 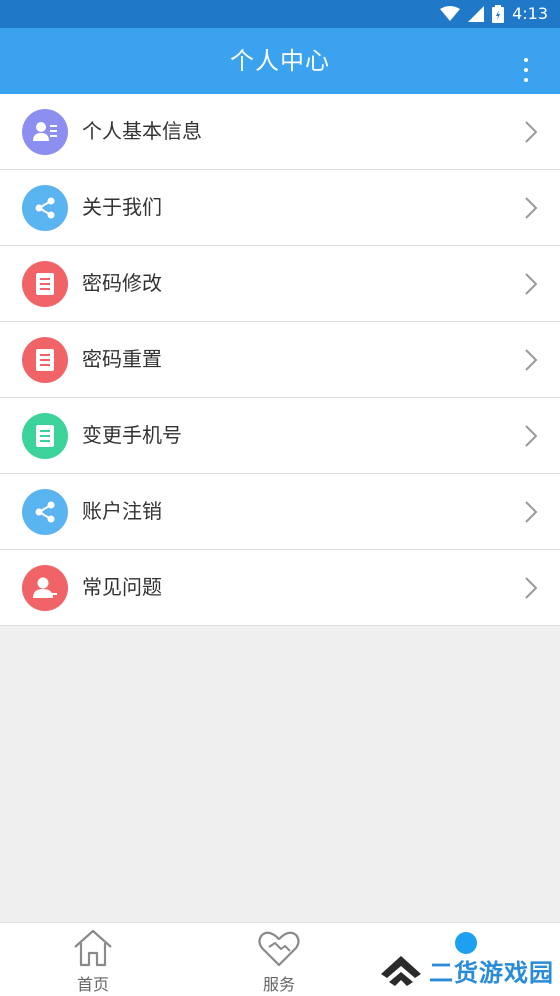 What do you see at coordinates (122, 283) in the screenshot?
I see `menu-item-label: 密码修改` at bounding box center [122, 283].